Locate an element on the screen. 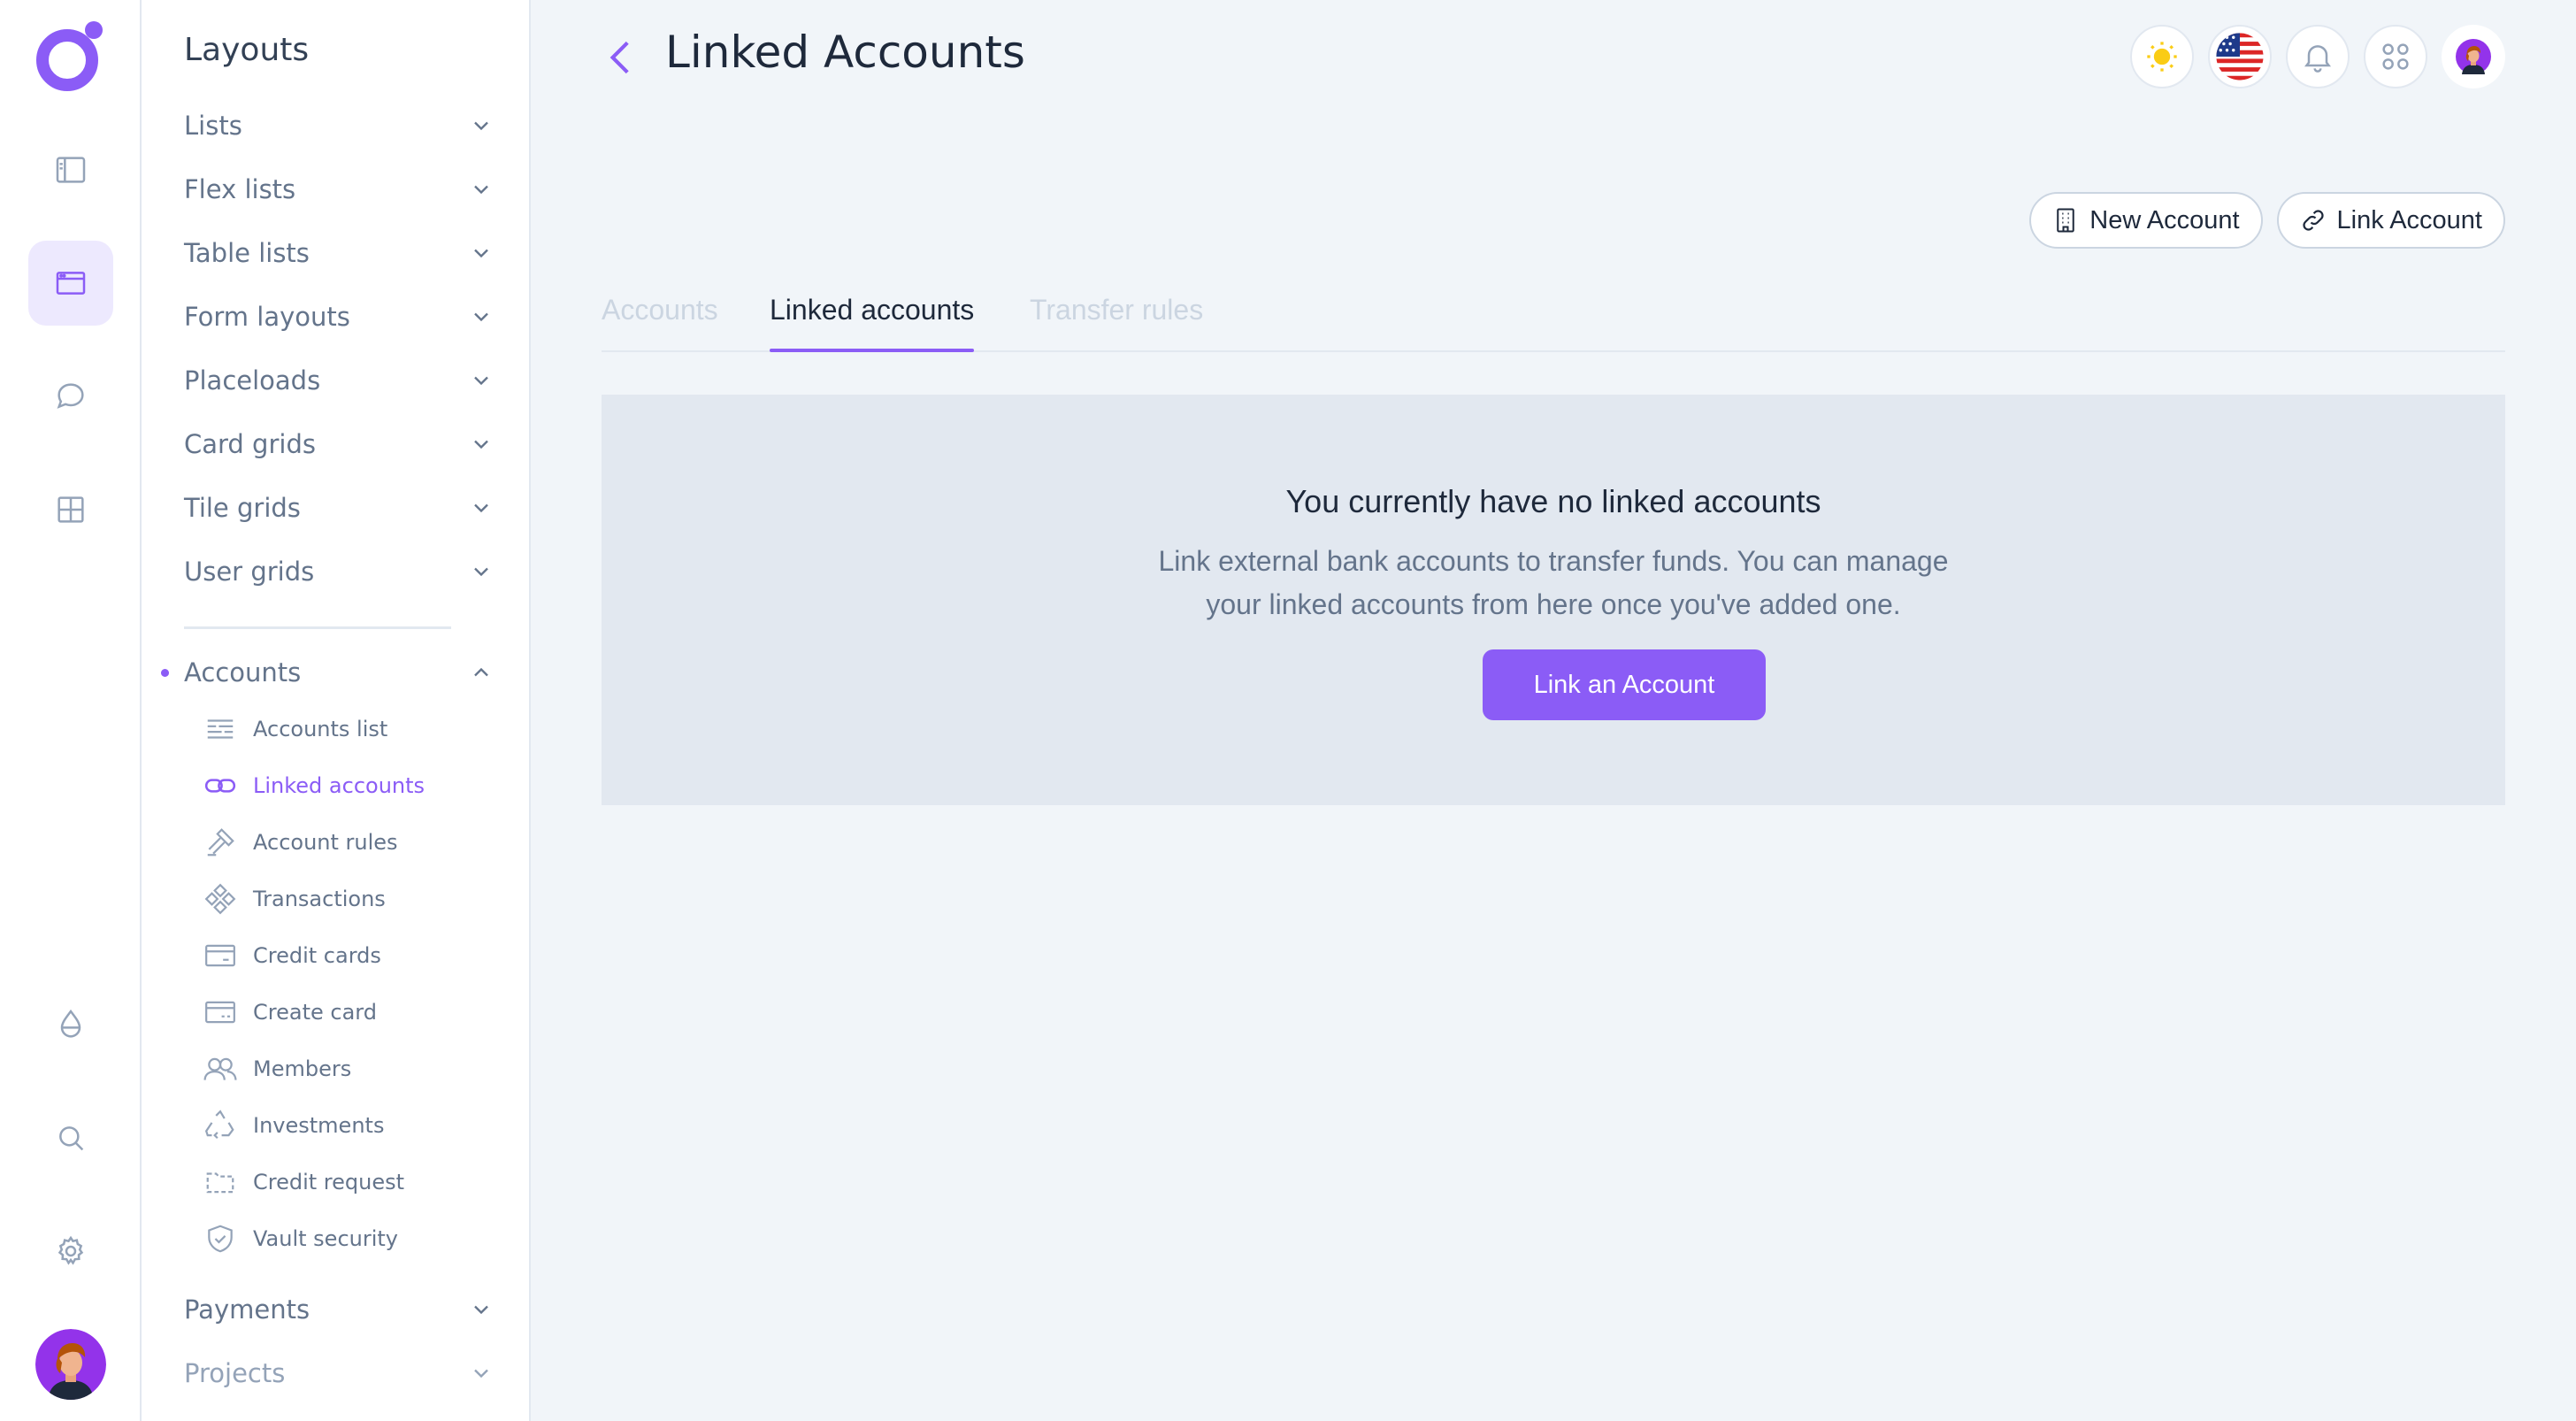 The height and width of the screenshot is (1421, 2576). sidebar-subitem-transactions: Transactions is located at coordinates (294, 898).